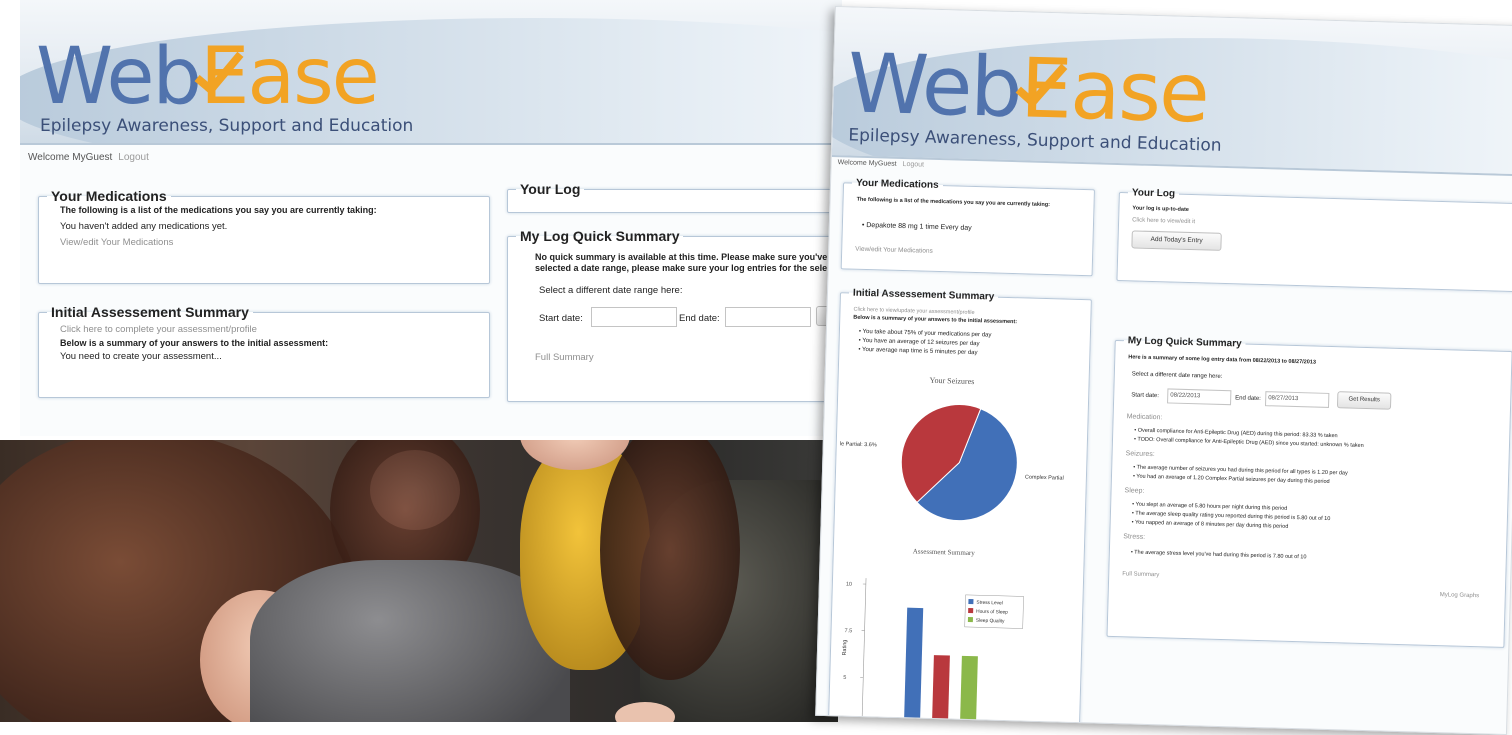 This screenshot has width=1512, height=735. What do you see at coordinates (564, 357) in the screenshot?
I see `full-summary-link: Full Summary` at bounding box center [564, 357].